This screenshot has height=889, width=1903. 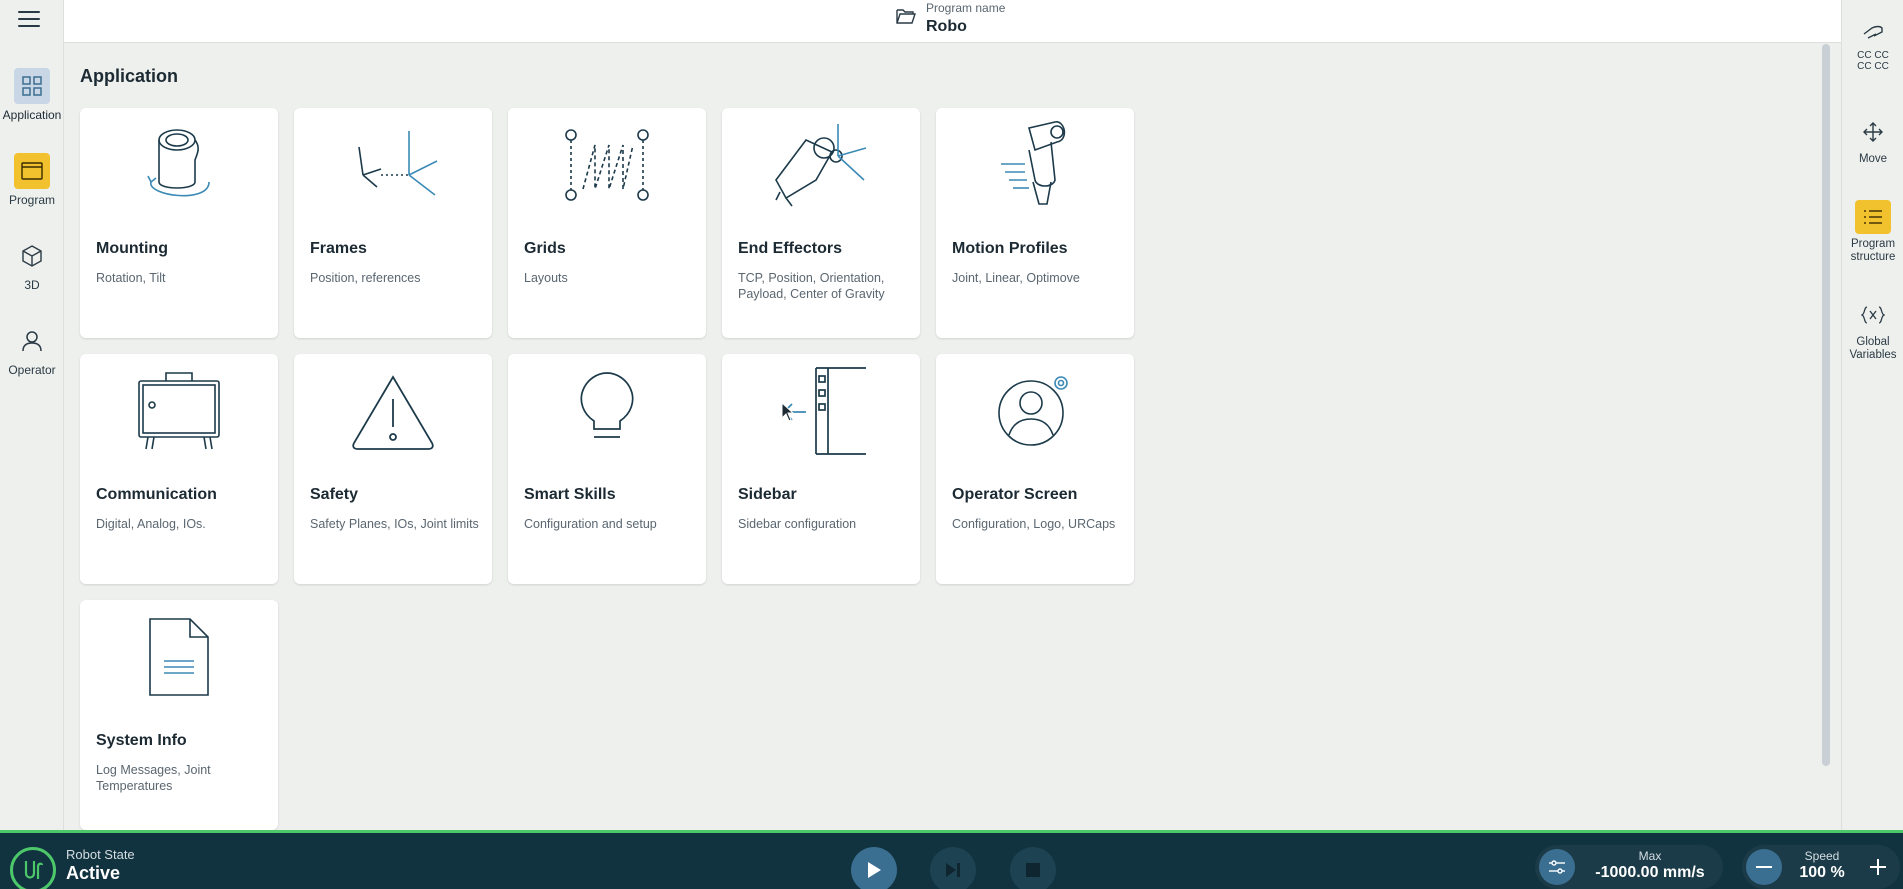 What do you see at coordinates (1872, 44) in the screenshot?
I see `right-item-freedrive: CC CC CC CC` at bounding box center [1872, 44].